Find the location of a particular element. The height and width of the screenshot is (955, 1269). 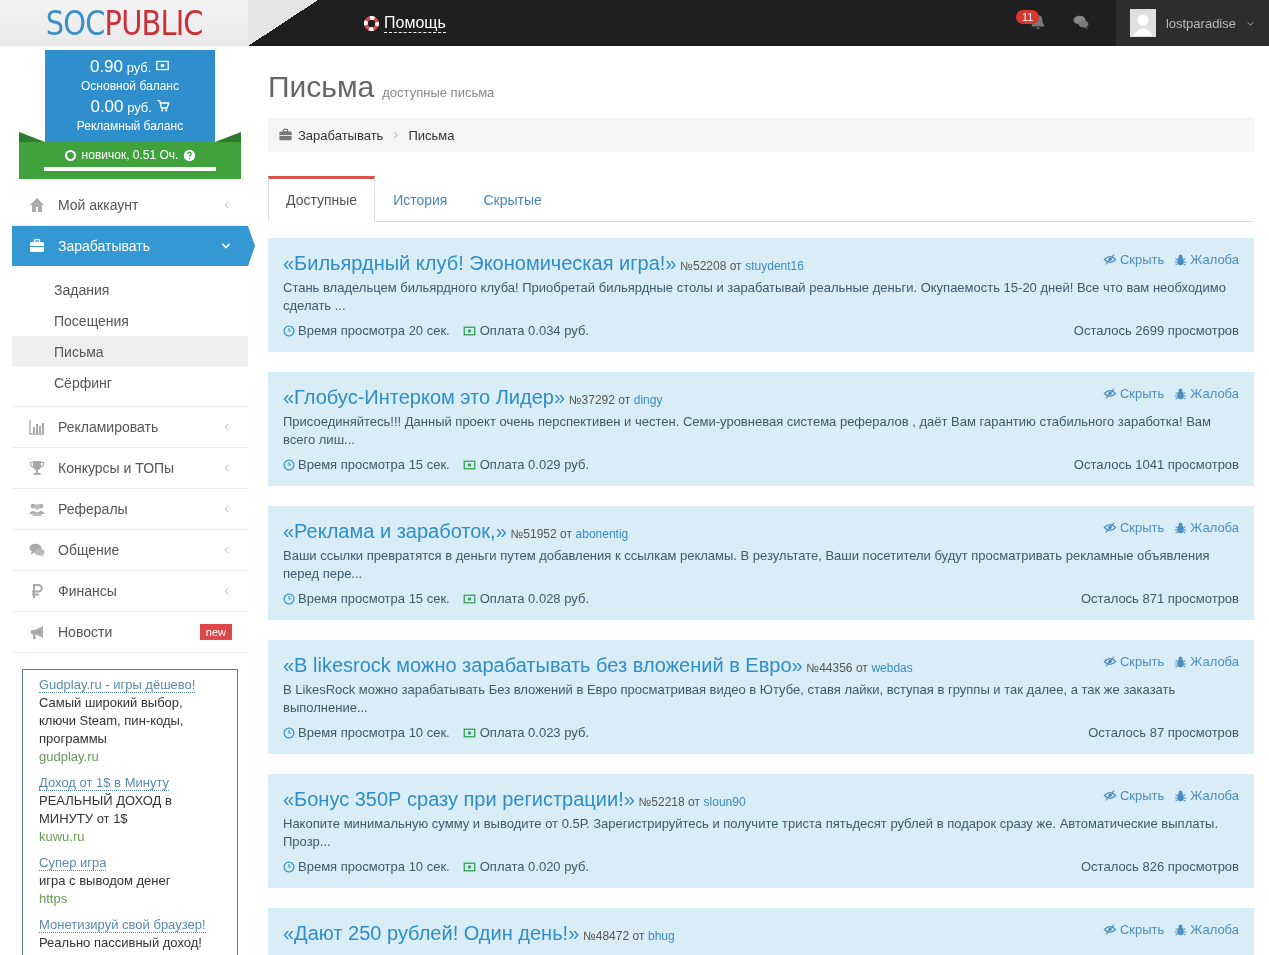

ad-text: игра с выводом денег is located at coordinates (105, 880).